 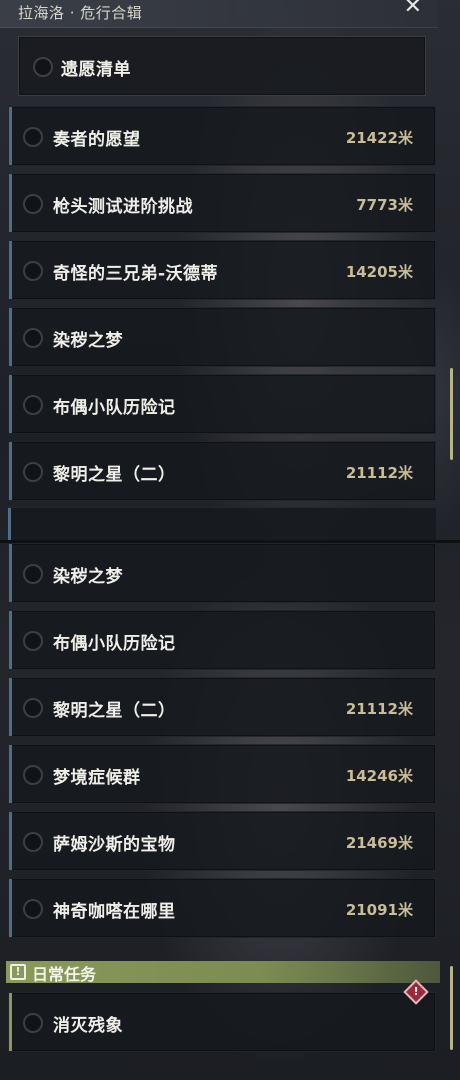 What do you see at coordinates (64, 974) in the screenshot?
I see `daily-section-title: 日常任务` at bounding box center [64, 974].